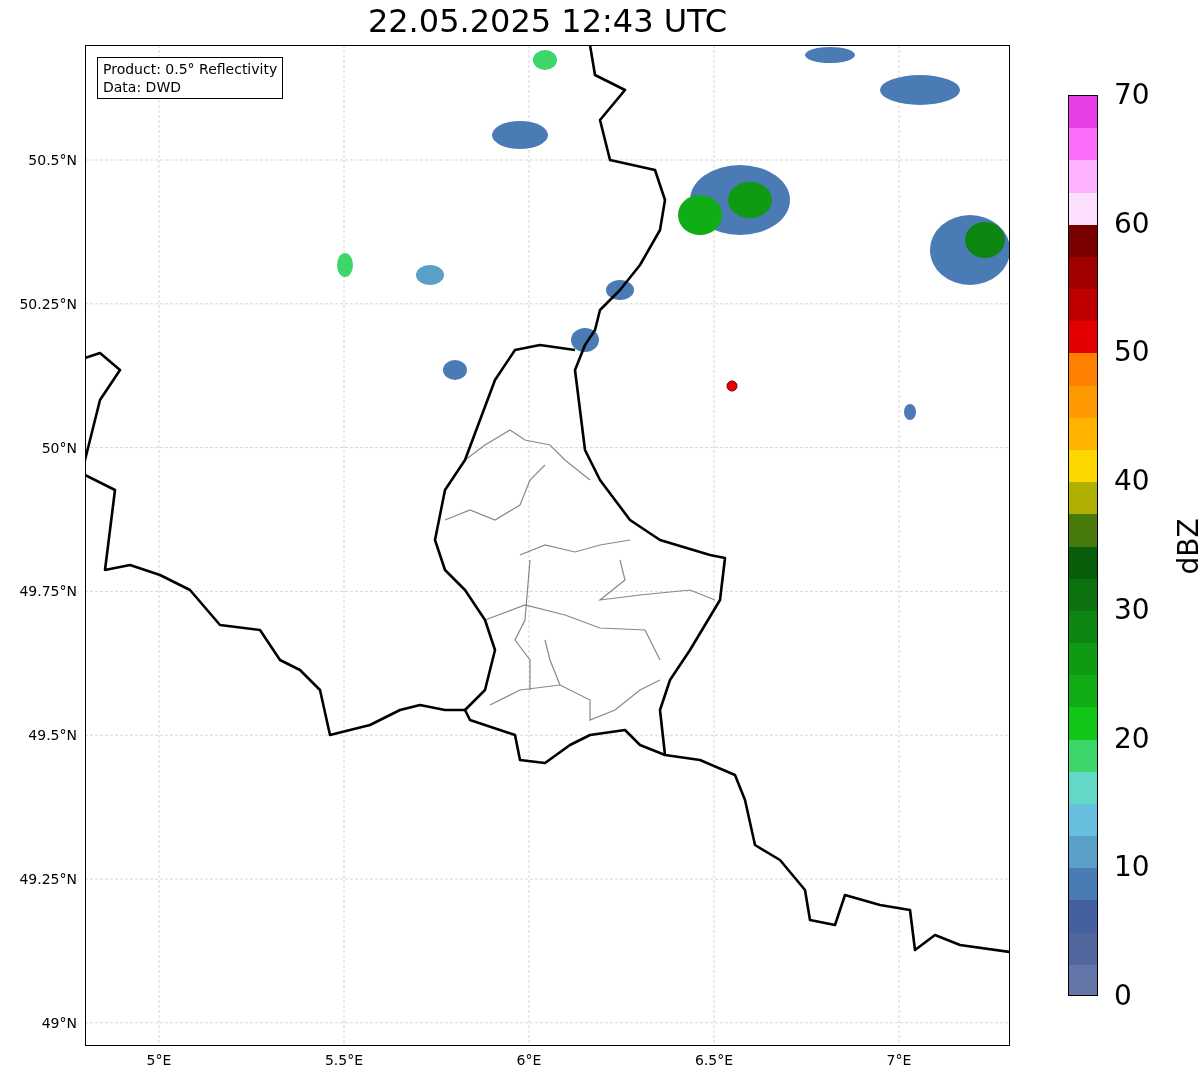  What do you see at coordinates (529, 1060) in the screenshot?
I see `longitude-label: 6°E` at bounding box center [529, 1060].